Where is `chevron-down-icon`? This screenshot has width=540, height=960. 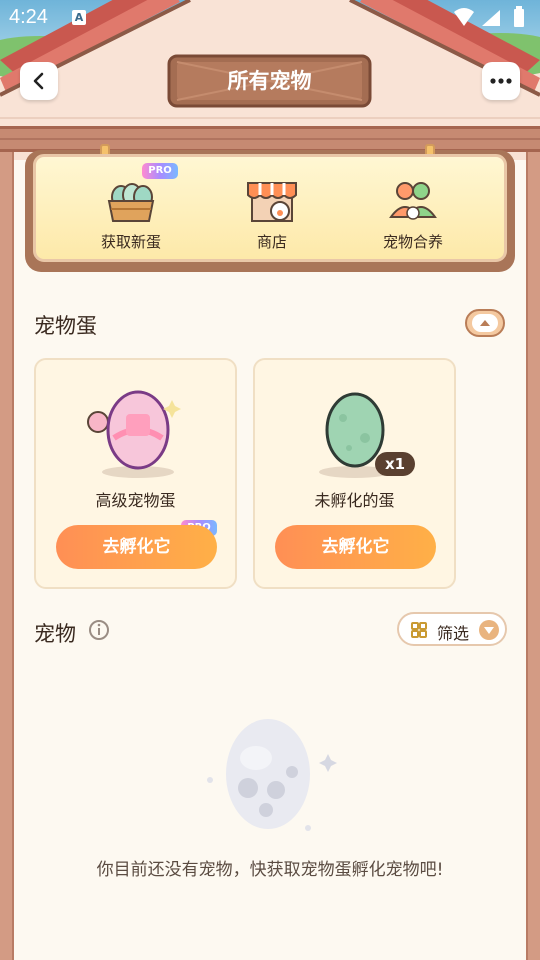
chevron-down-icon is located at coordinates (489, 630).